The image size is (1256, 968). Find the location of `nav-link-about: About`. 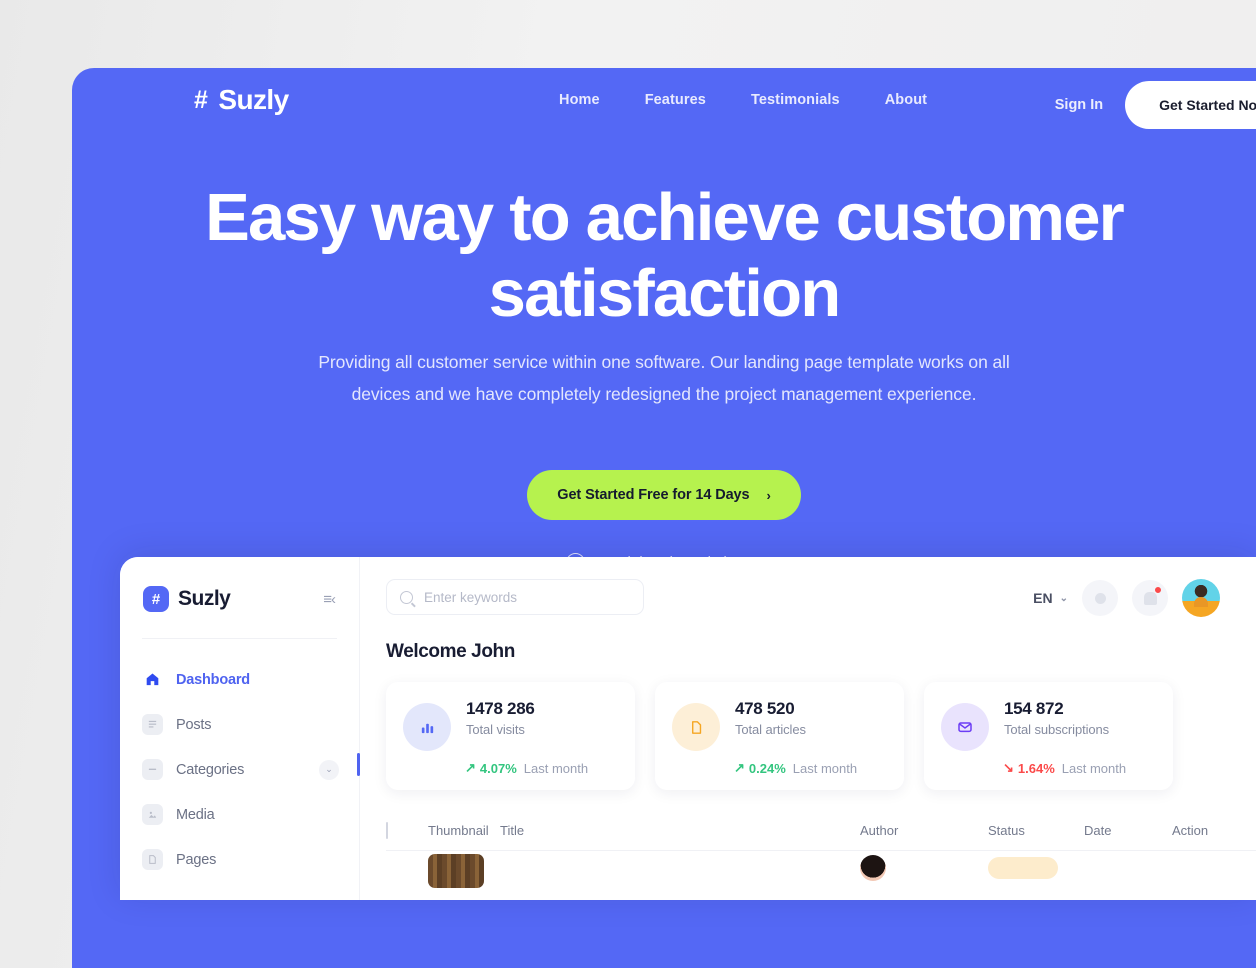

nav-link-about: About is located at coordinates (906, 100).